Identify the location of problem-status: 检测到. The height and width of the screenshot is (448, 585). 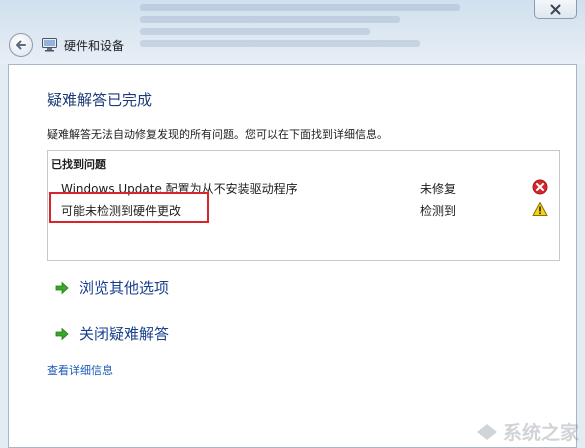
(438, 211).